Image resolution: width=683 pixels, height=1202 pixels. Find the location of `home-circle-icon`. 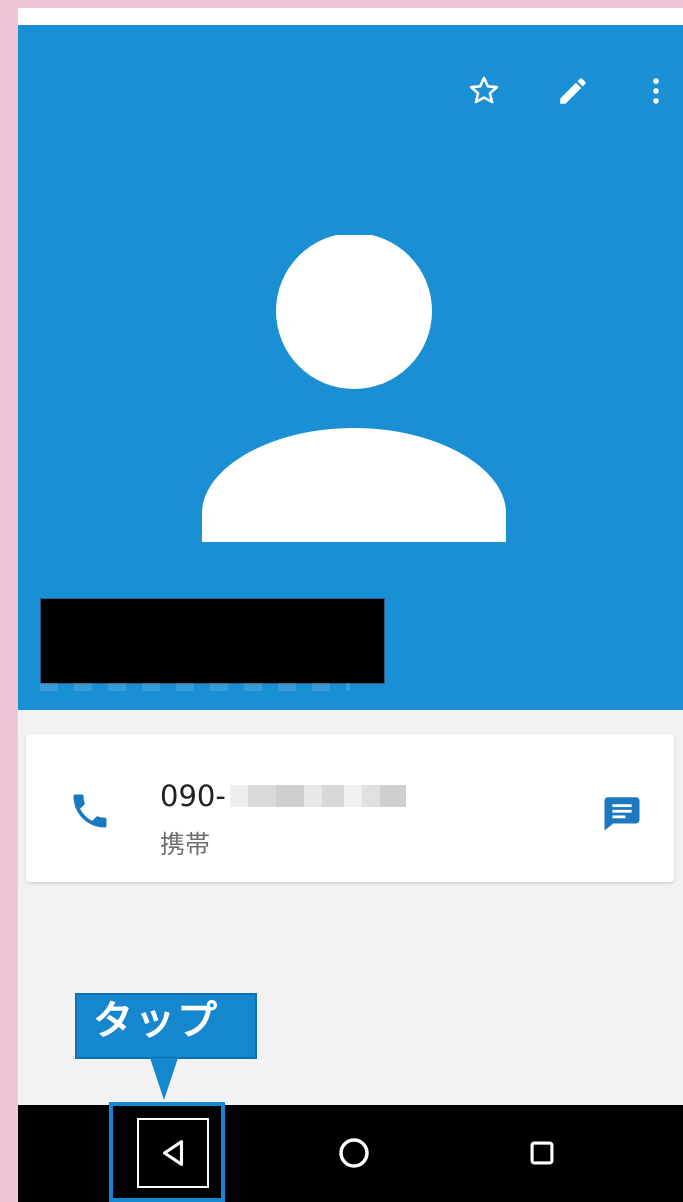

home-circle-icon is located at coordinates (354, 1153).